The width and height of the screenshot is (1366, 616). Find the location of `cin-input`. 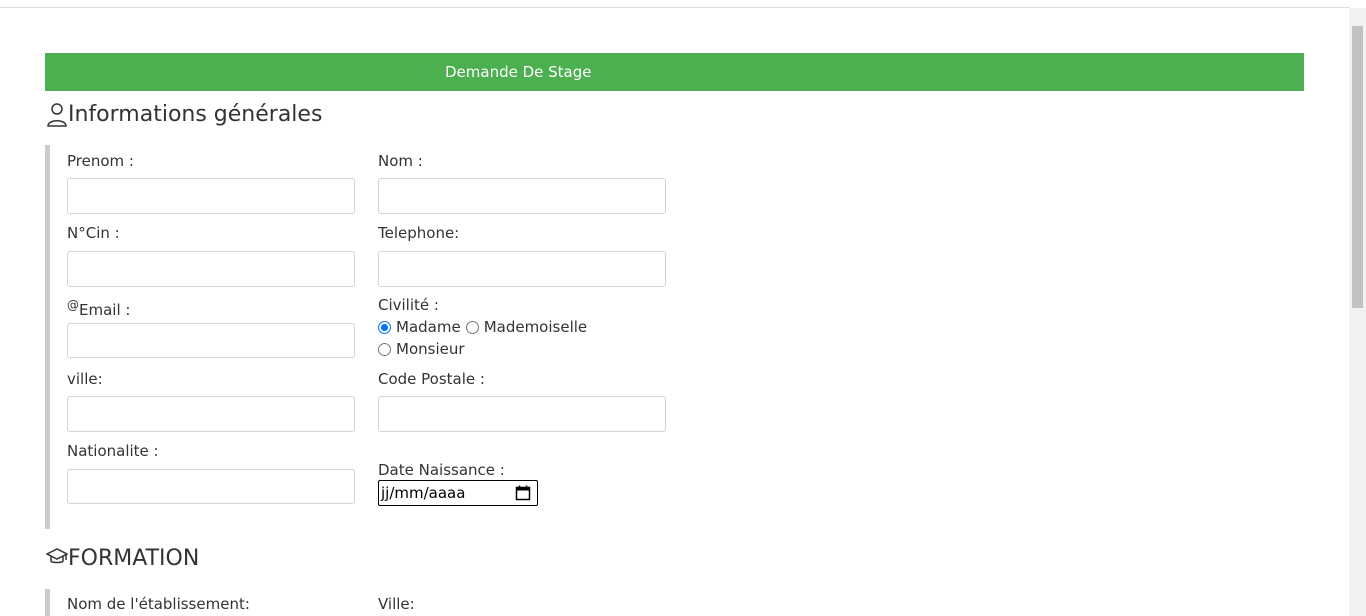

cin-input is located at coordinates (211, 269).